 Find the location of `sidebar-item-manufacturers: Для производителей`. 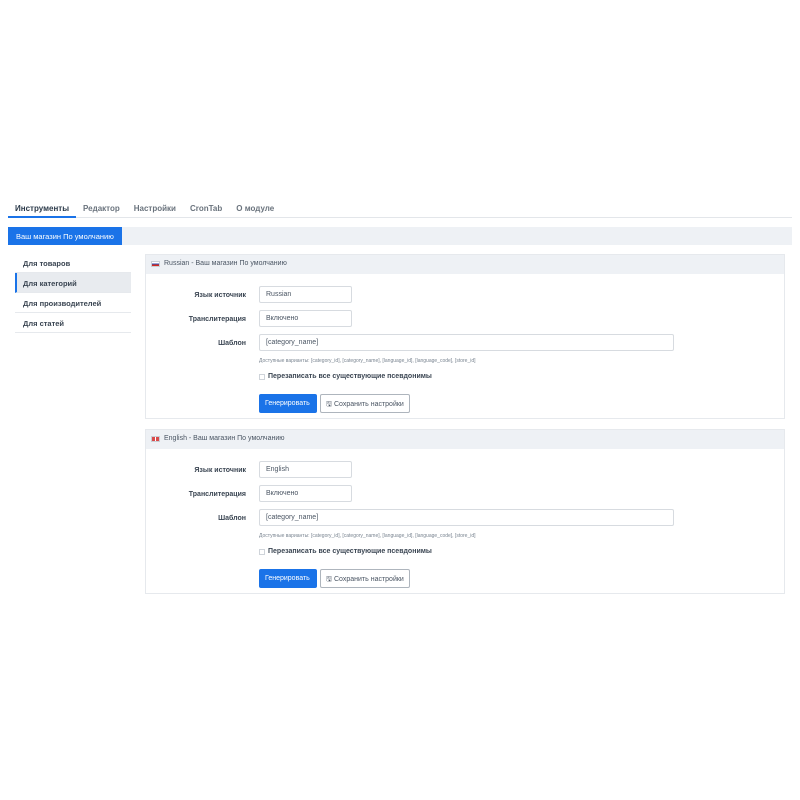

sidebar-item-manufacturers: Для производителей is located at coordinates (73, 303).